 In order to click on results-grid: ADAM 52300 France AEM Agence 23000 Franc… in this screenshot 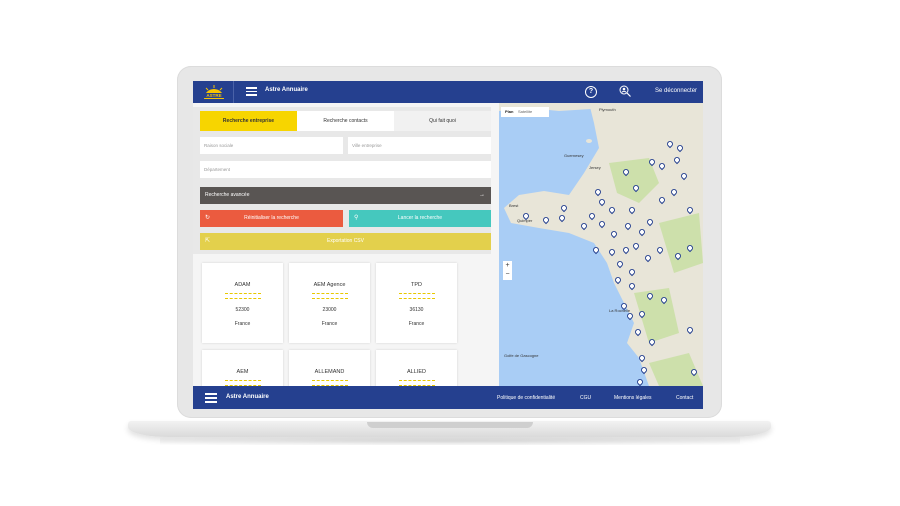, I will do `click(346, 324)`.